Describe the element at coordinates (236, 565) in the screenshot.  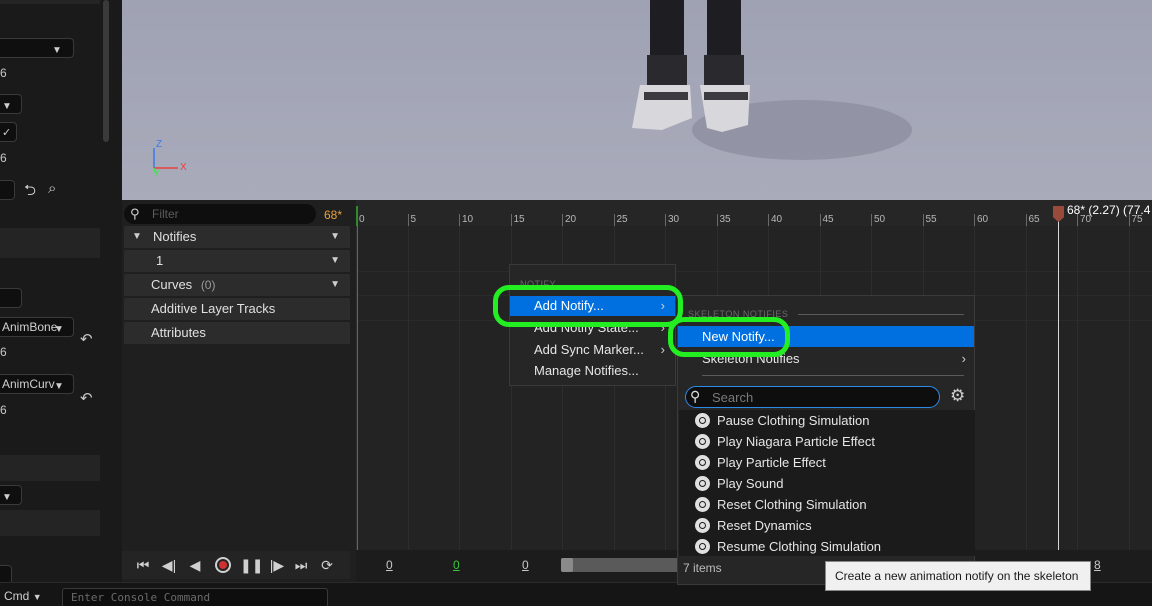
I see `transport-controls: ⏮ ◀| ◀ ❚❚ |▶ ⏭ ⟳` at that location.